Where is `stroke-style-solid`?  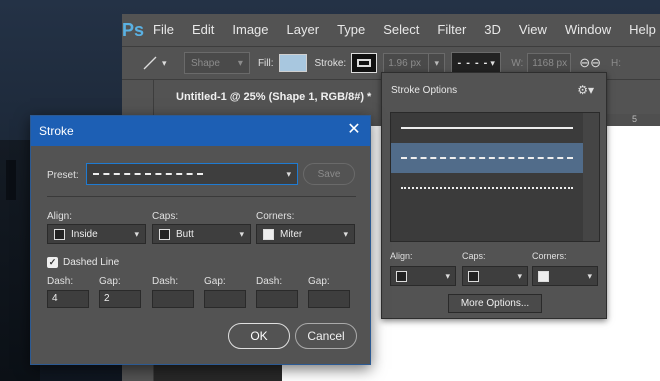
stroke-style-solid is located at coordinates (495, 128).